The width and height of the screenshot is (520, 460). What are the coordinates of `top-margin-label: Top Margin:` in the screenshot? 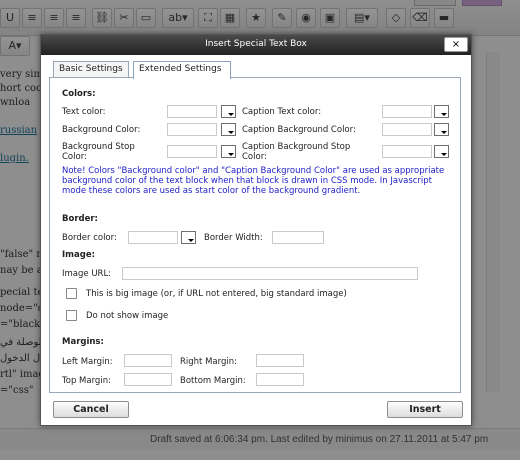 It's located at (86, 381).